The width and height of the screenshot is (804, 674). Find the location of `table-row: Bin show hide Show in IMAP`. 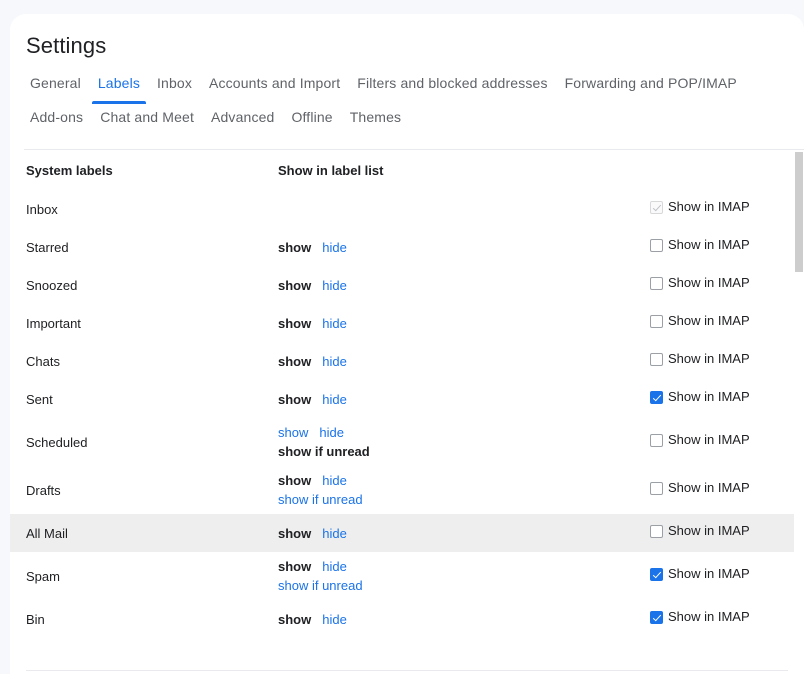

table-row: Bin show hide Show in IMAP is located at coordinates (407, 619).